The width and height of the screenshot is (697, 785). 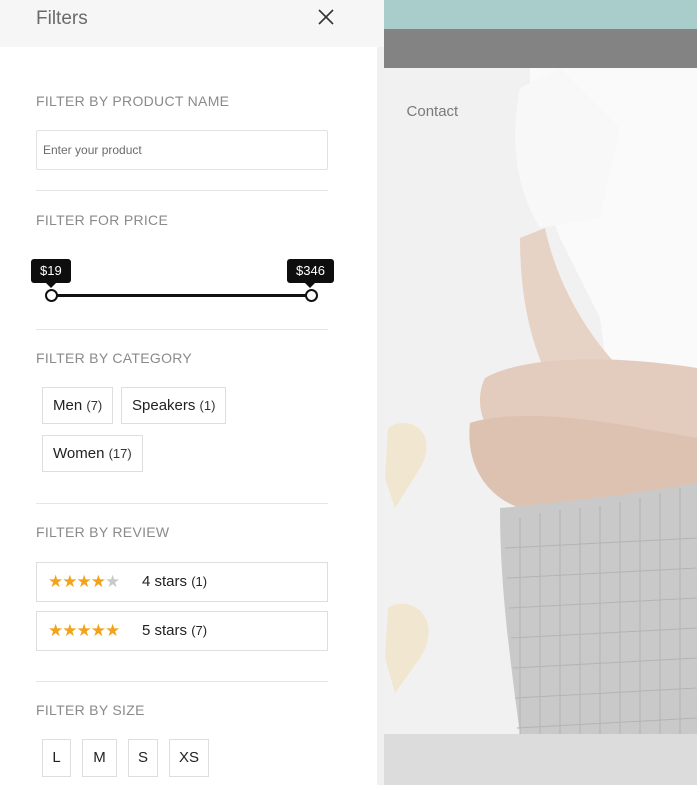 I want to click on size-chip-s: S, so click(x=143, y=758).